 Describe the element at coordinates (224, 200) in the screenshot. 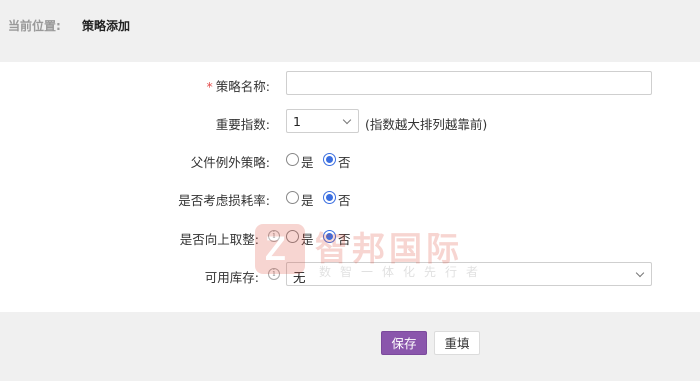

I see `consider-loss-label: 是否考虑损耗率:` at that location.